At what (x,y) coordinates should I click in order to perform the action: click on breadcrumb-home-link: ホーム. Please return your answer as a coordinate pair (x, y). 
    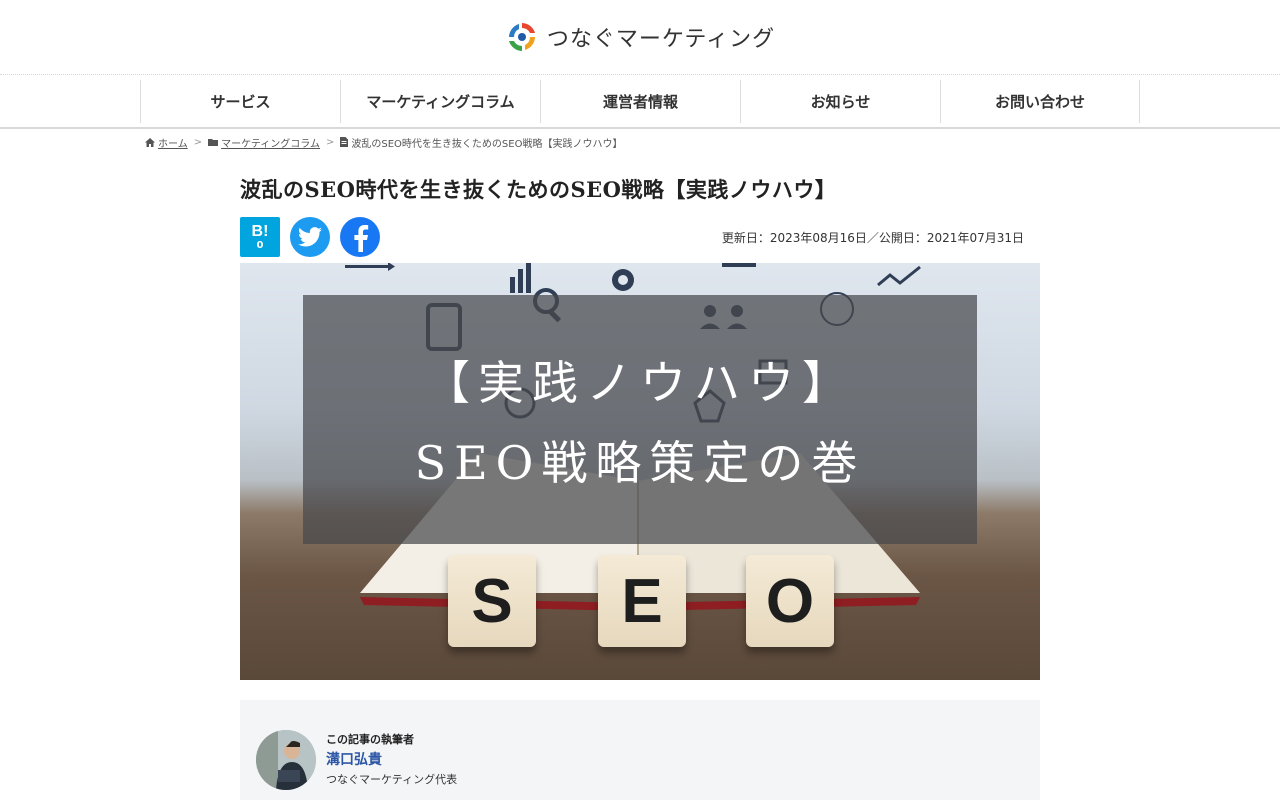
    Looking at the image, I should click on (173, 142).